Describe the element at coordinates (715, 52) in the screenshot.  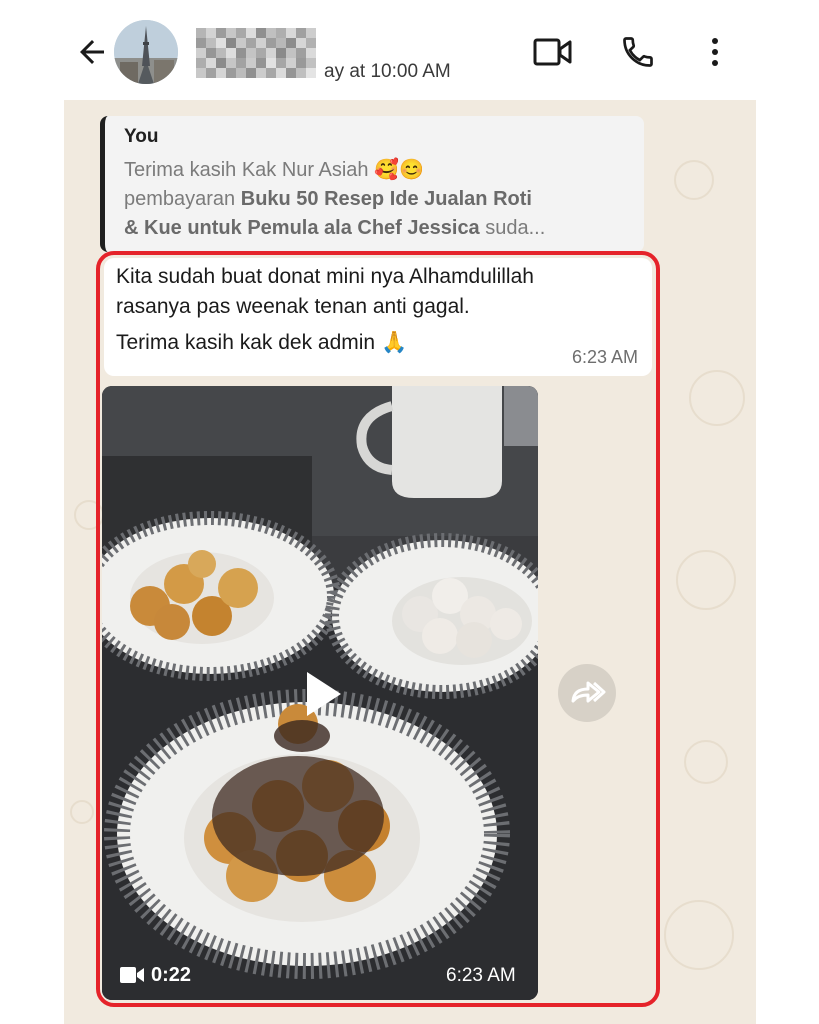
I see `more-vert-icon` at that location.